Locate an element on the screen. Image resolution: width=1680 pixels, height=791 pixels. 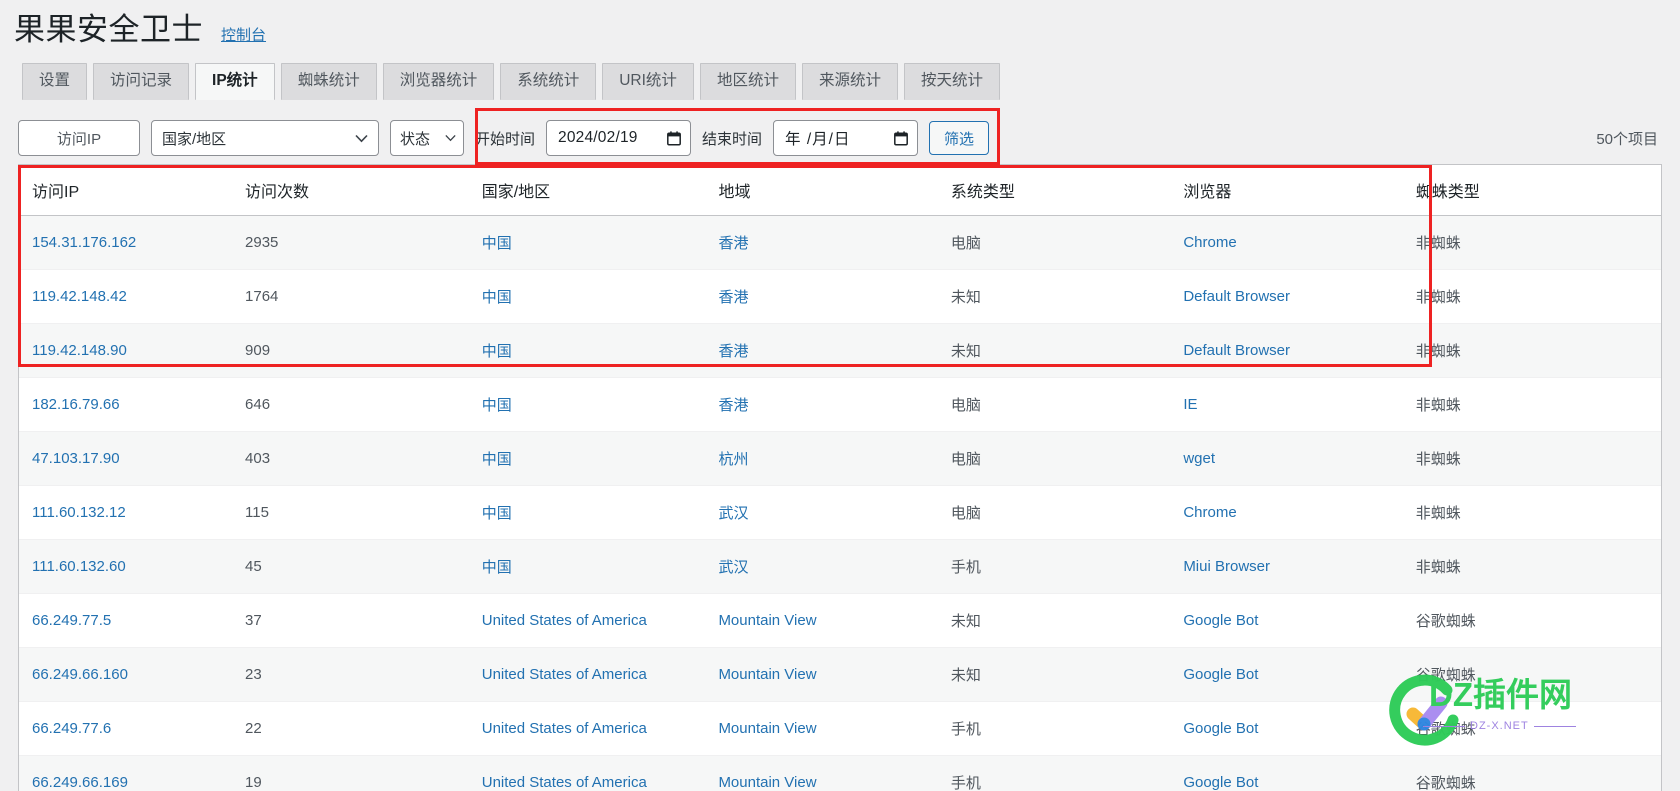
page-title: 果果安全卫士 is located at coordinates (108, 29).